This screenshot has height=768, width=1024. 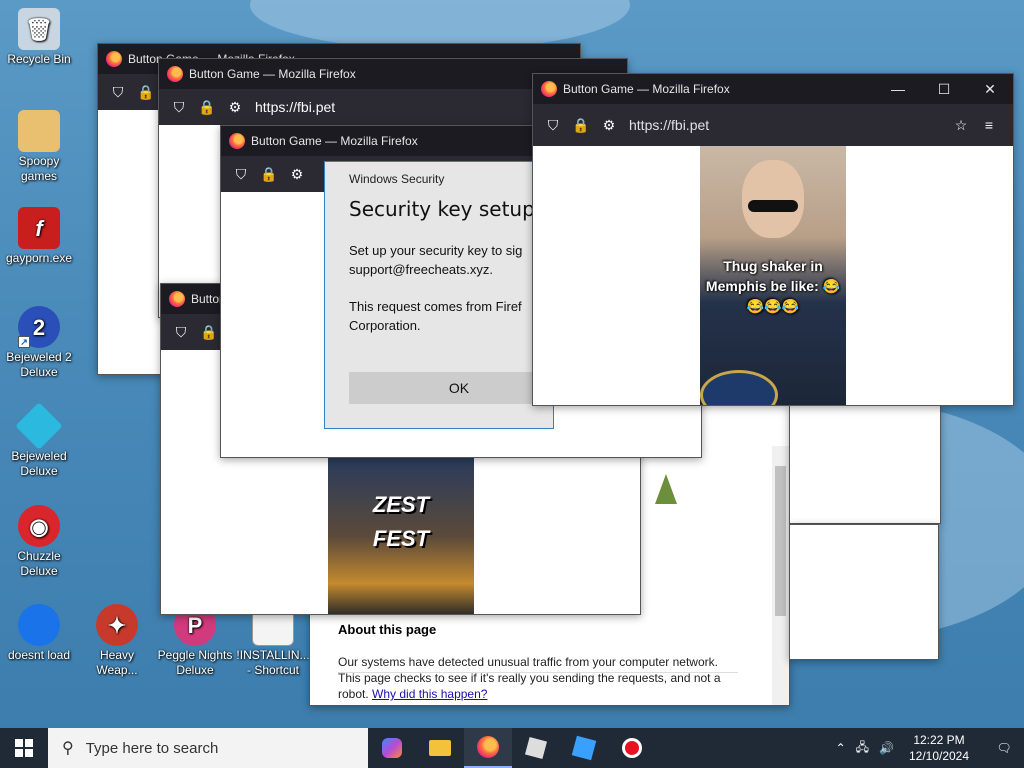 I want to click on thunderbird-icon, so click(x=39, y=625).